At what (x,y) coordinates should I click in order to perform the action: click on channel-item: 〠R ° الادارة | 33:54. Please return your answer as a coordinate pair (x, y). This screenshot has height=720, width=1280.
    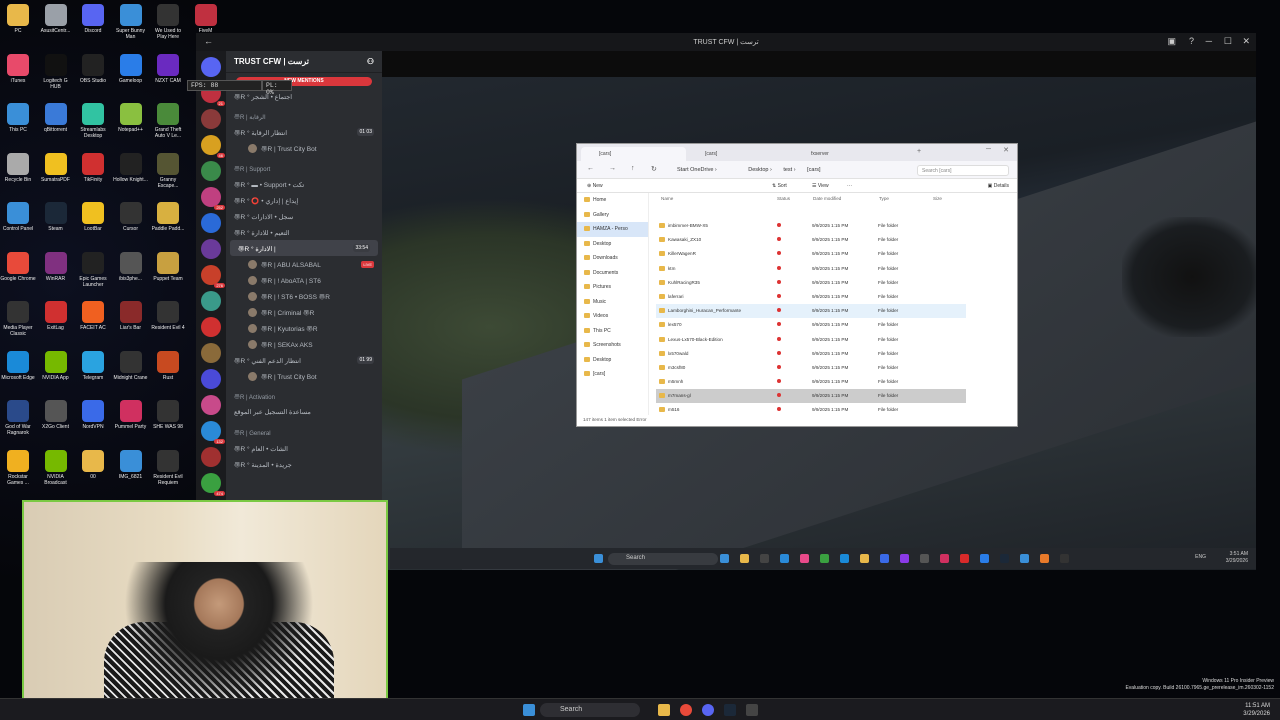
    Looking at the image, I should click on (304, 248).